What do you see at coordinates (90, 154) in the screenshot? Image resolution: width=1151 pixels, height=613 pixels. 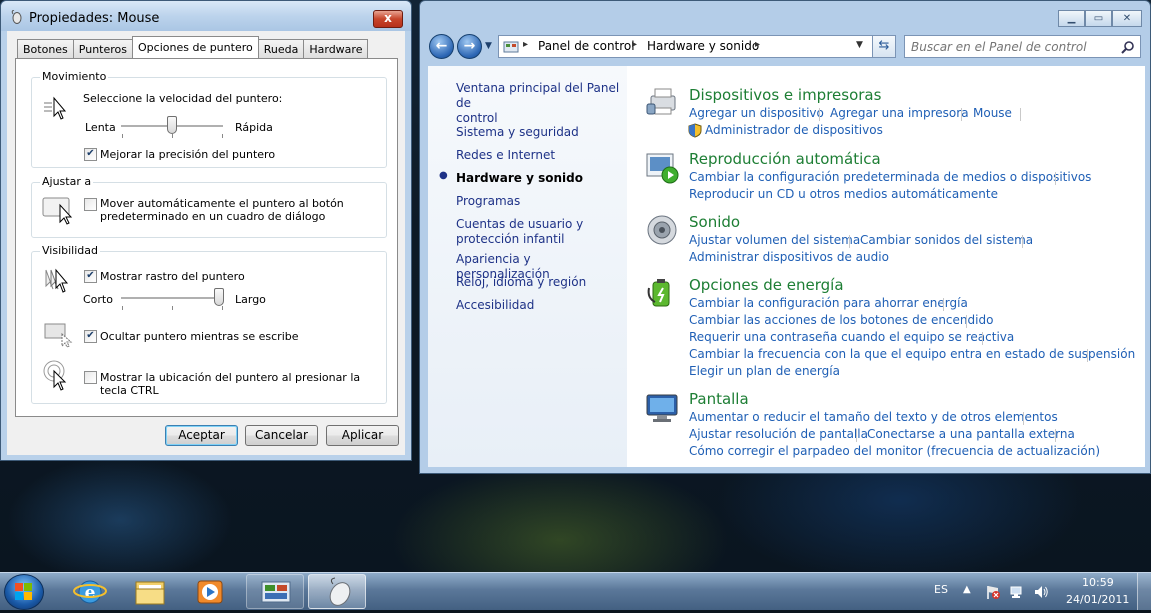 I see `precision-checkbox: ✔` at bounding box center [90, 154].